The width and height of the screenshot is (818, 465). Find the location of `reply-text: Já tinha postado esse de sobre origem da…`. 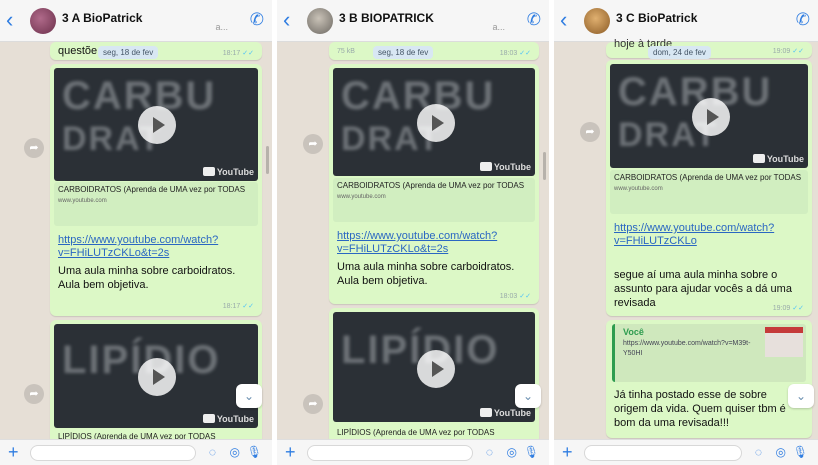

reply-text: Já tinha postado esse de sobre origem da… is located at coordinates (700, 409).